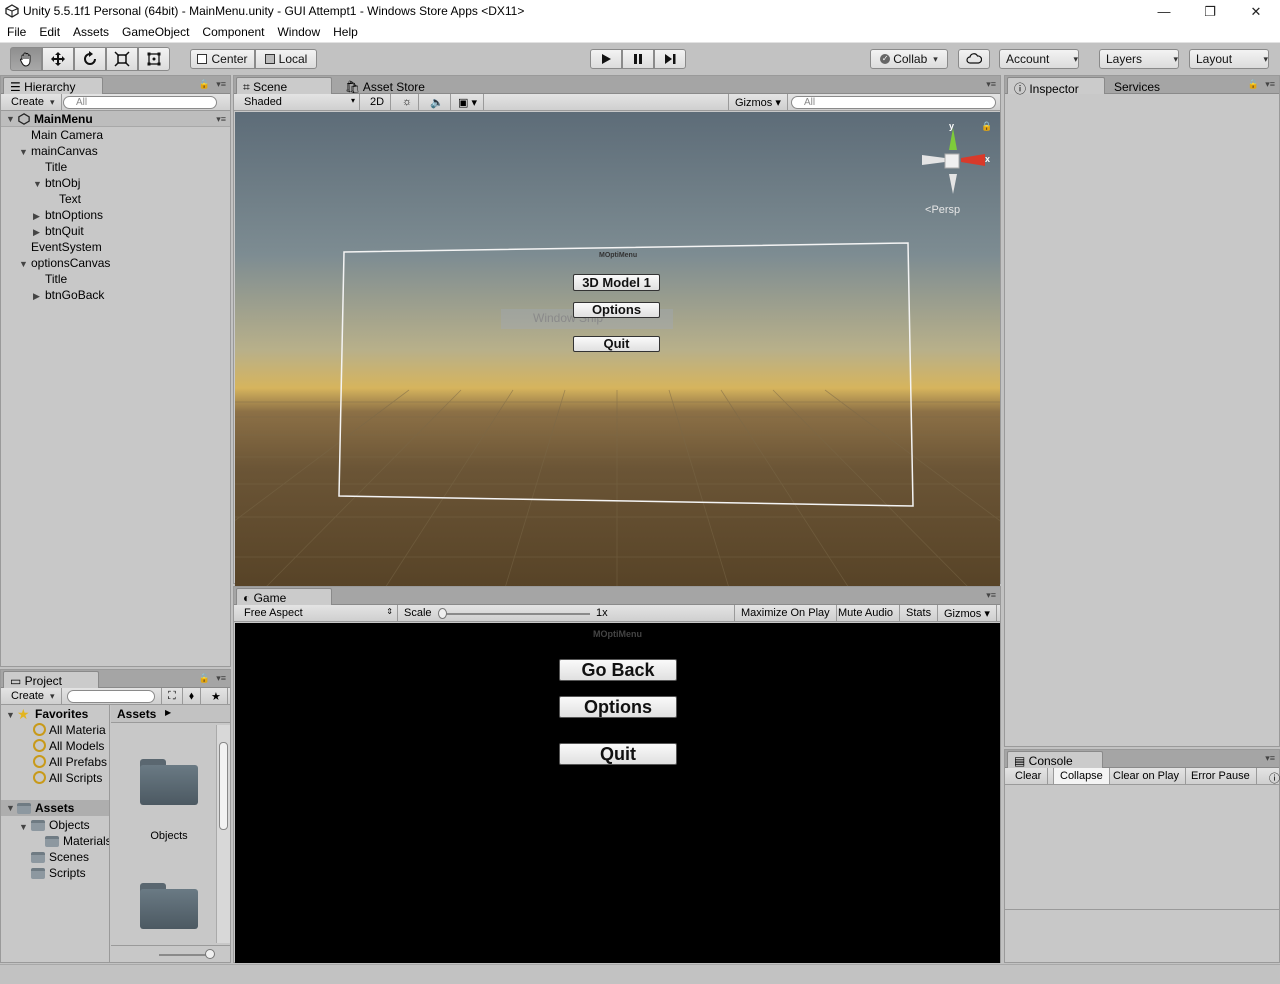 This screenshot has height=984, width=1280. Describe the element at coordinates (893, 102) in the screenshot. I see `scene-search-input: All` at that location.